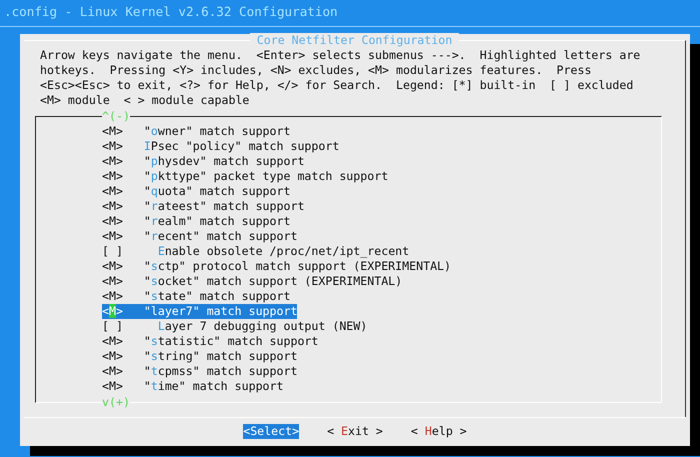 This screenshot has height=457, width=700. Describe the element at coordinates (256, 251) in the screenshot. I see `menu-item: [ ] Enable obsolete /proc/net/ipt_recent` at that location.